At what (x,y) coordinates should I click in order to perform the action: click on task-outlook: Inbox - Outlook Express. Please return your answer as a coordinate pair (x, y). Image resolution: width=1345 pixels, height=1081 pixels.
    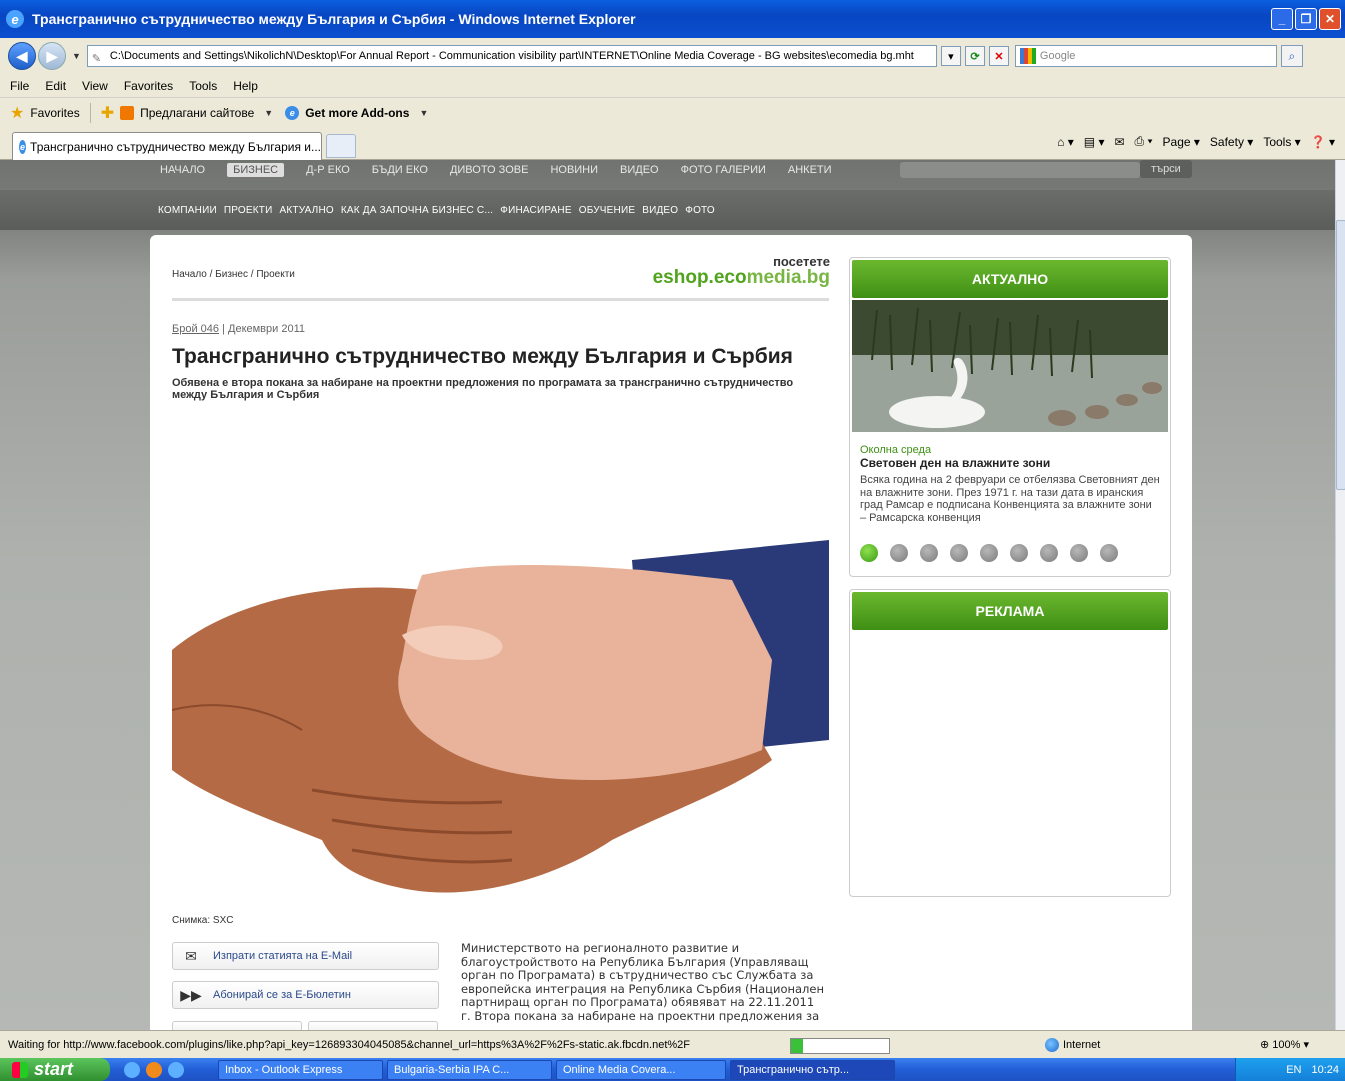
    Looking at the image, I should click on (300, 1069).